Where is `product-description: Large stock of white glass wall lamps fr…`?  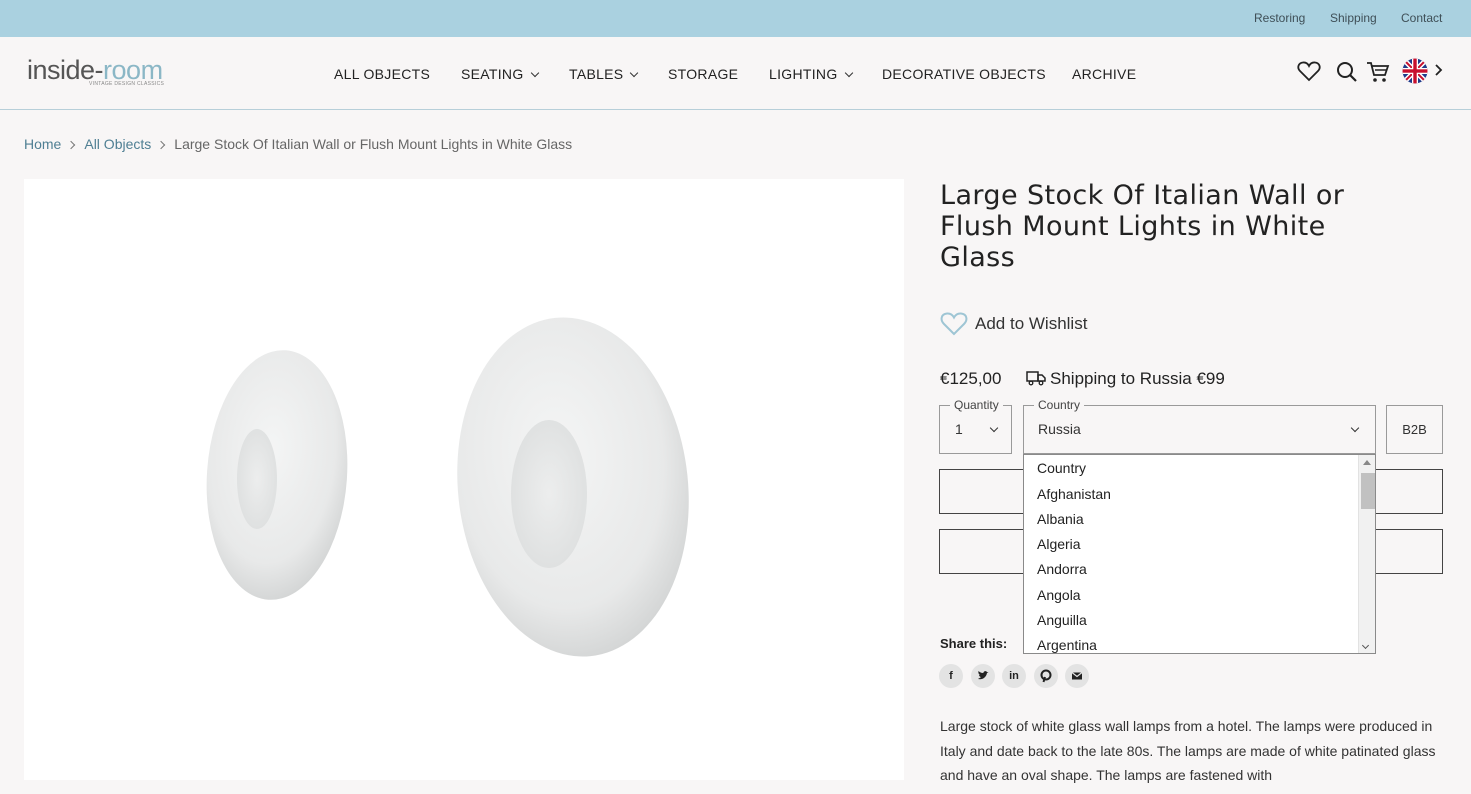 product-description: Large stock of white glass wall lamps fr… is located at coordinates (1188, 750).